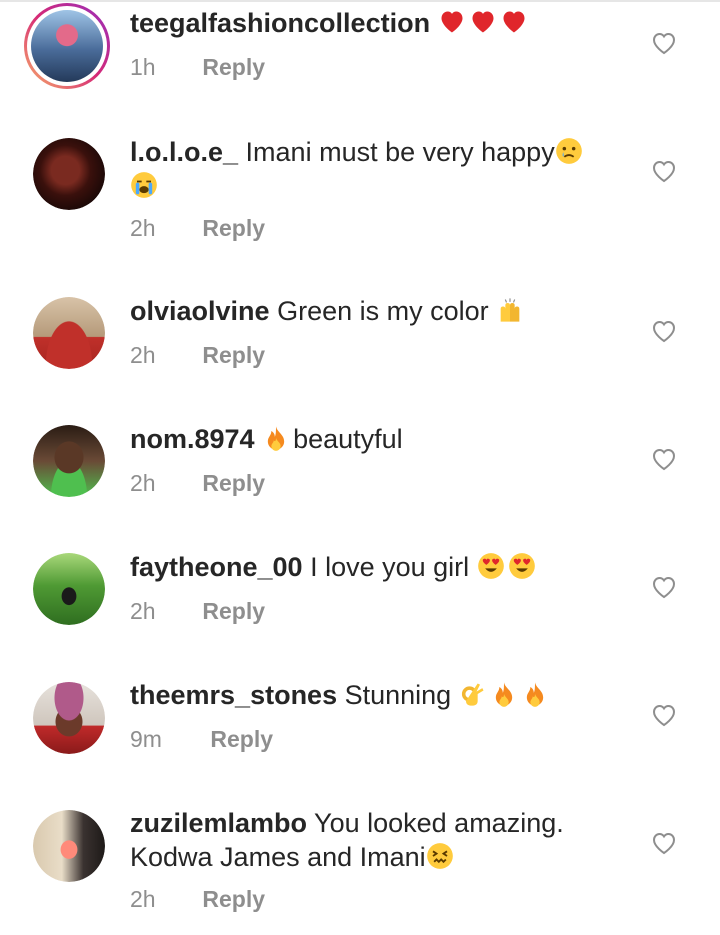 The height and width of the screenshot is (935, 720). What do you see at coordinates (184, 152) in the screenshot?
I see `comment-username: l.o.l.o.e_` at bounding box center [184, 152].